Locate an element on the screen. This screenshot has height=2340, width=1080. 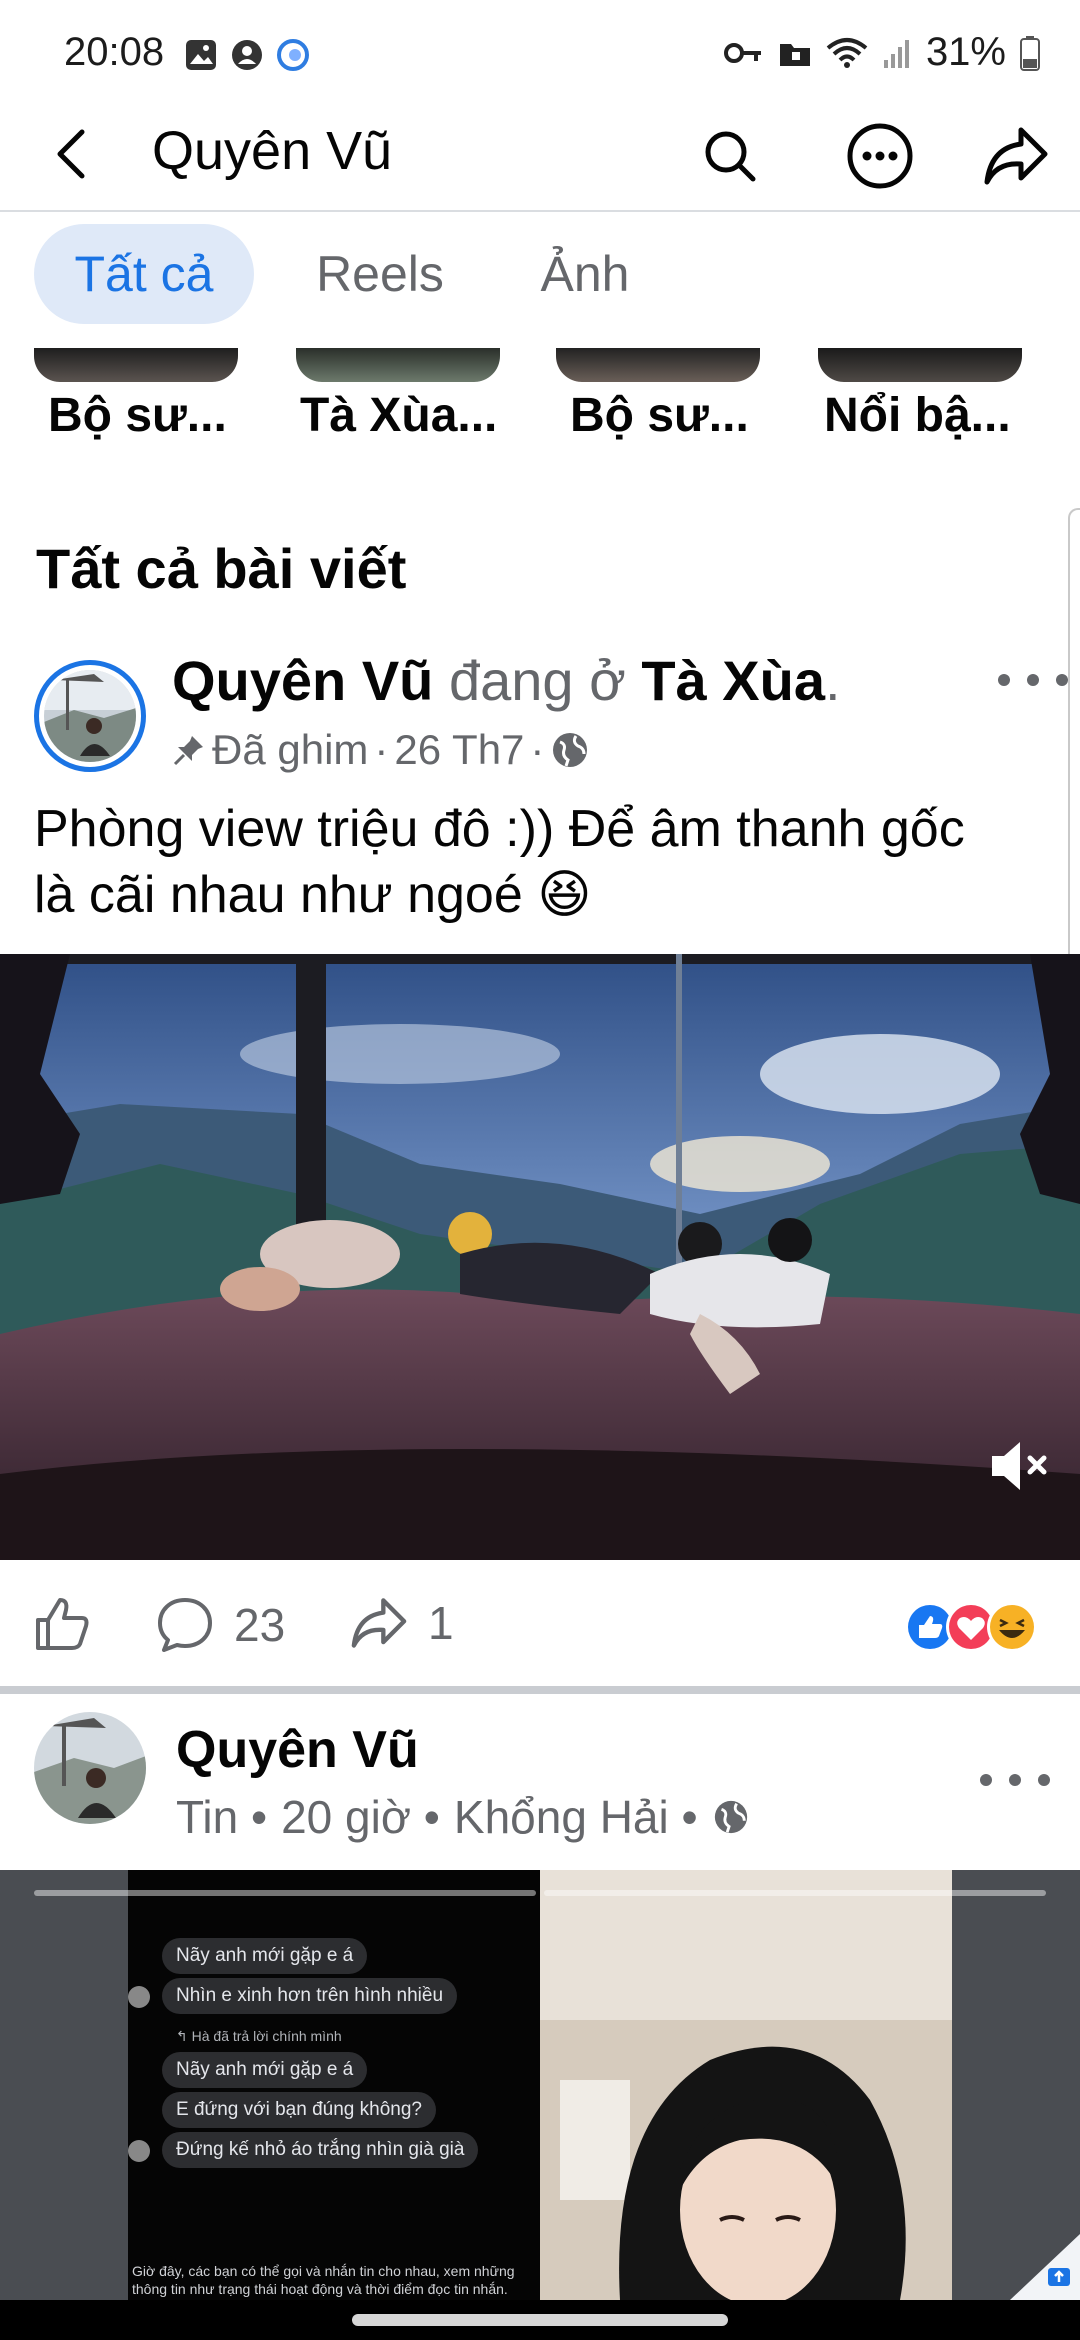
share-profile-button is located at coordinates (1016, 156).